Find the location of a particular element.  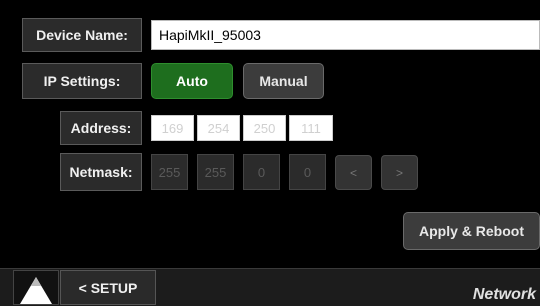

netmask-octet-2: 255 is located at coordinates (215, 172).